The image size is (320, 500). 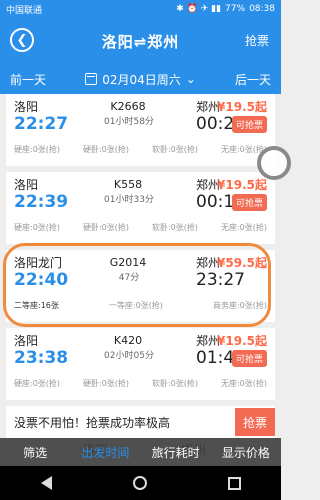 I want to click on clock-label: 08:38, so click(x=262, y=9).